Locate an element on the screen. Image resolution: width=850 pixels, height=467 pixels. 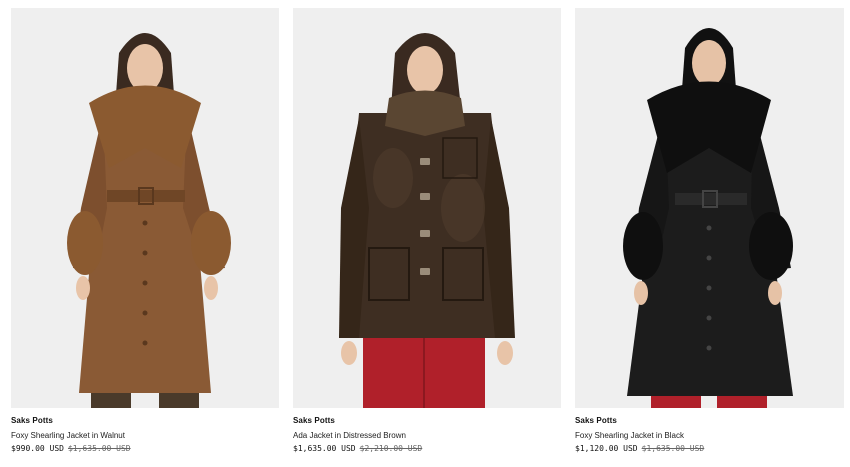
product-name: Foxy Shearling Jacket in Black is located at coordinates (629, 435).